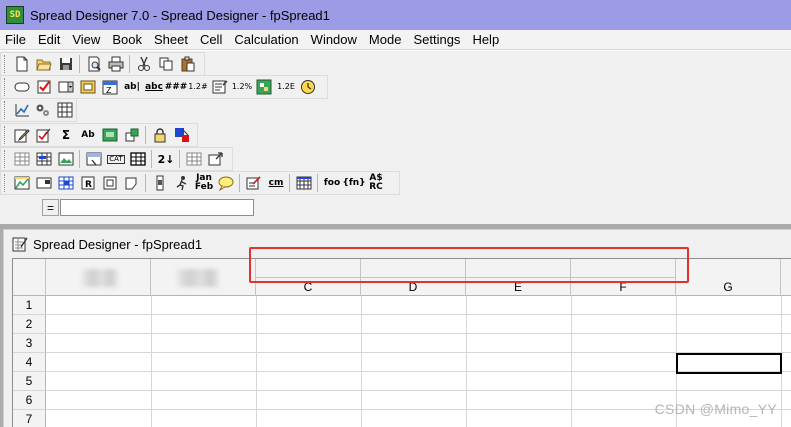 Image resolution: width=791 pixels, height=427 pixels. What do you see at coordinates (44, 183) in the screenshot?
I see `insert-comment-icon` at bounding box center [44, 183].